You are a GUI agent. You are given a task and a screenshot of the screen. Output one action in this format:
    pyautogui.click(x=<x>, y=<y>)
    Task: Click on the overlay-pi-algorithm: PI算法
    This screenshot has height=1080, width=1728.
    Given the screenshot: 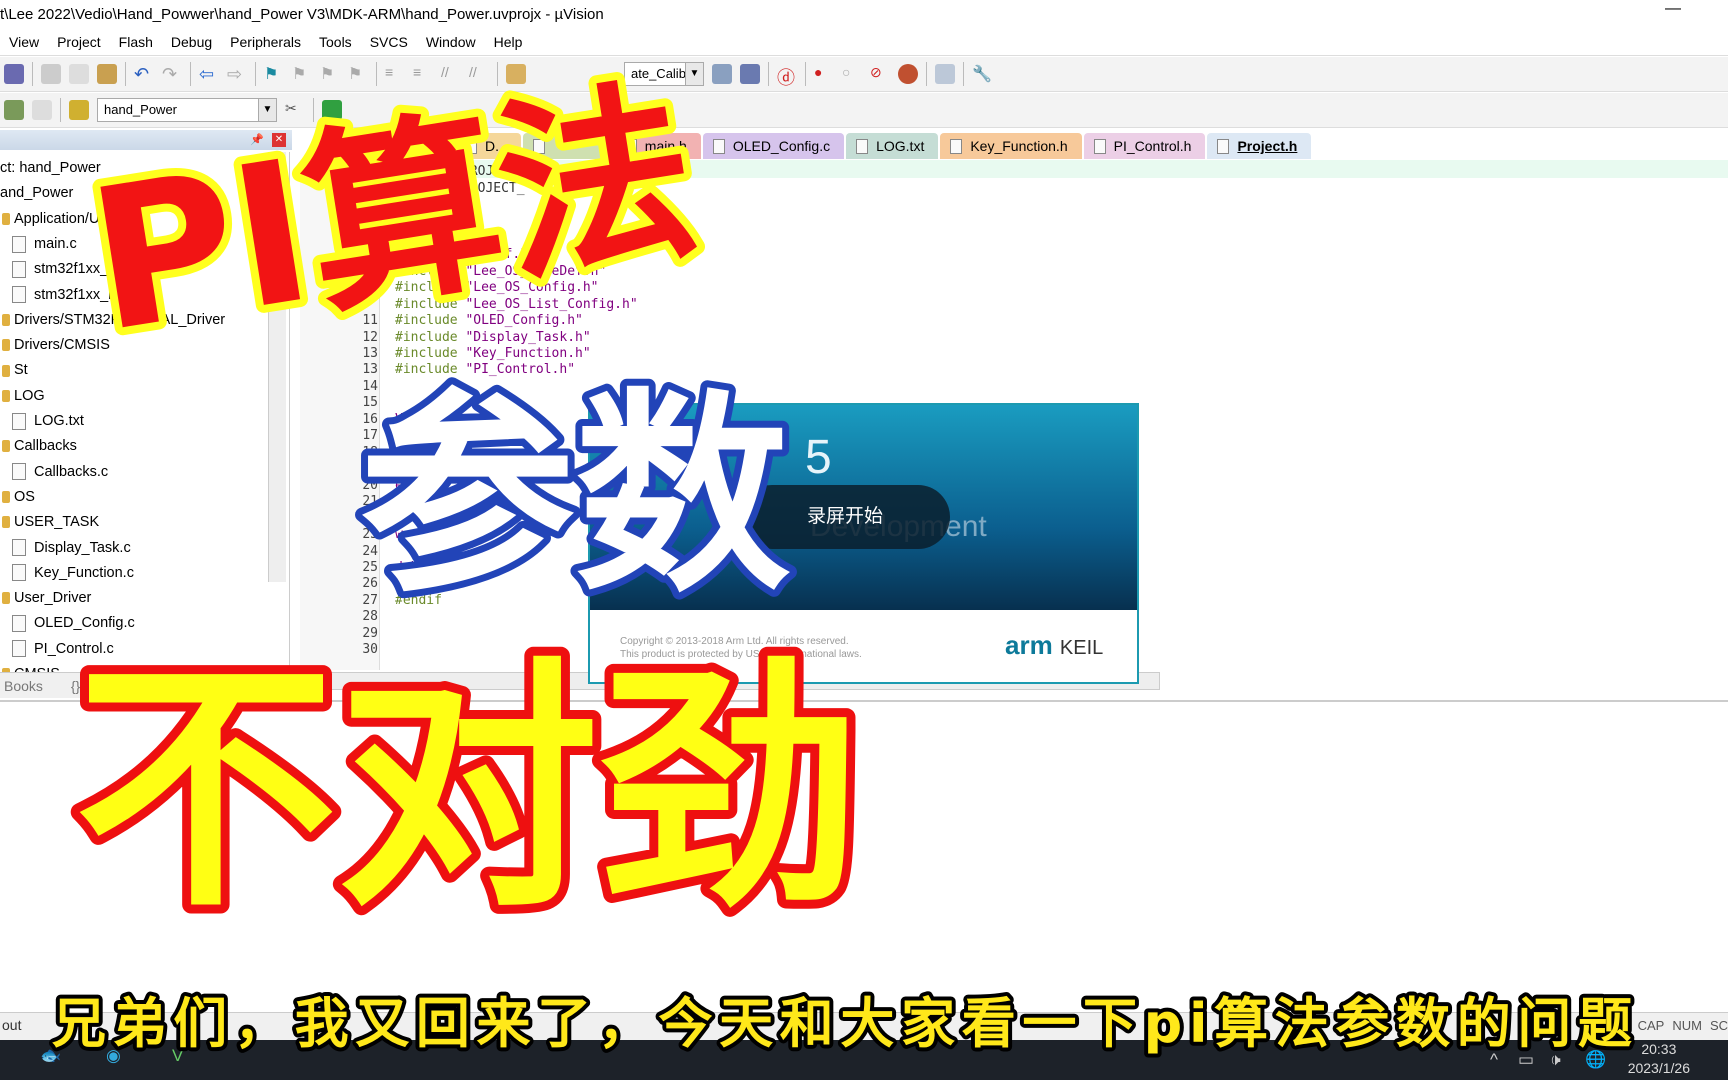 What is the action you would take?
    pyautogui.click(x=394, y=216)
    